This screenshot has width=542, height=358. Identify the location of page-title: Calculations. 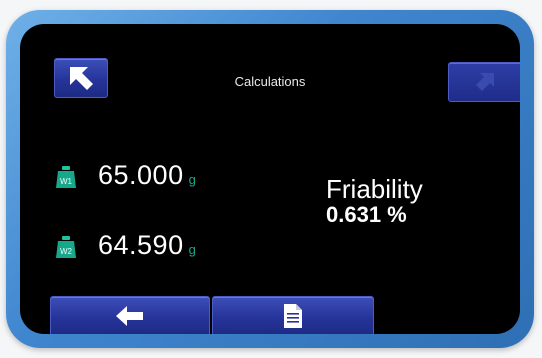
(270, 81).